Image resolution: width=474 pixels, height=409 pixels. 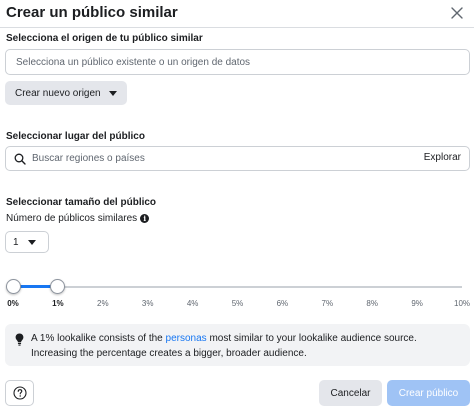 I want to click on explore-button: Explorar, so click(x=442, y=157).